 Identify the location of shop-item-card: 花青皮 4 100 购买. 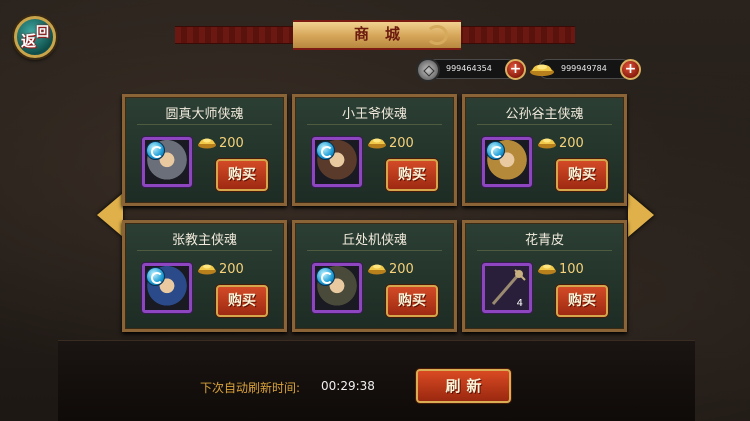
(544, 276).